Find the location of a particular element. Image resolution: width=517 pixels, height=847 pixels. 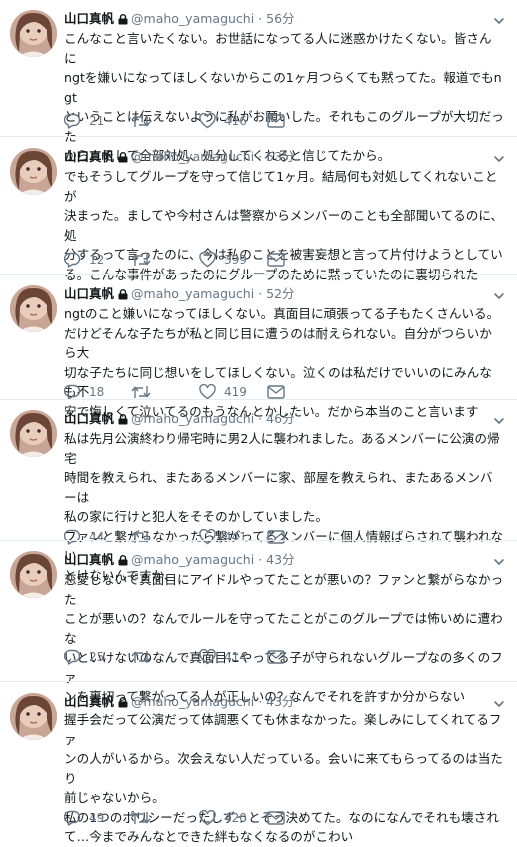

like-count: 420 is located at coordinates (235, 818).